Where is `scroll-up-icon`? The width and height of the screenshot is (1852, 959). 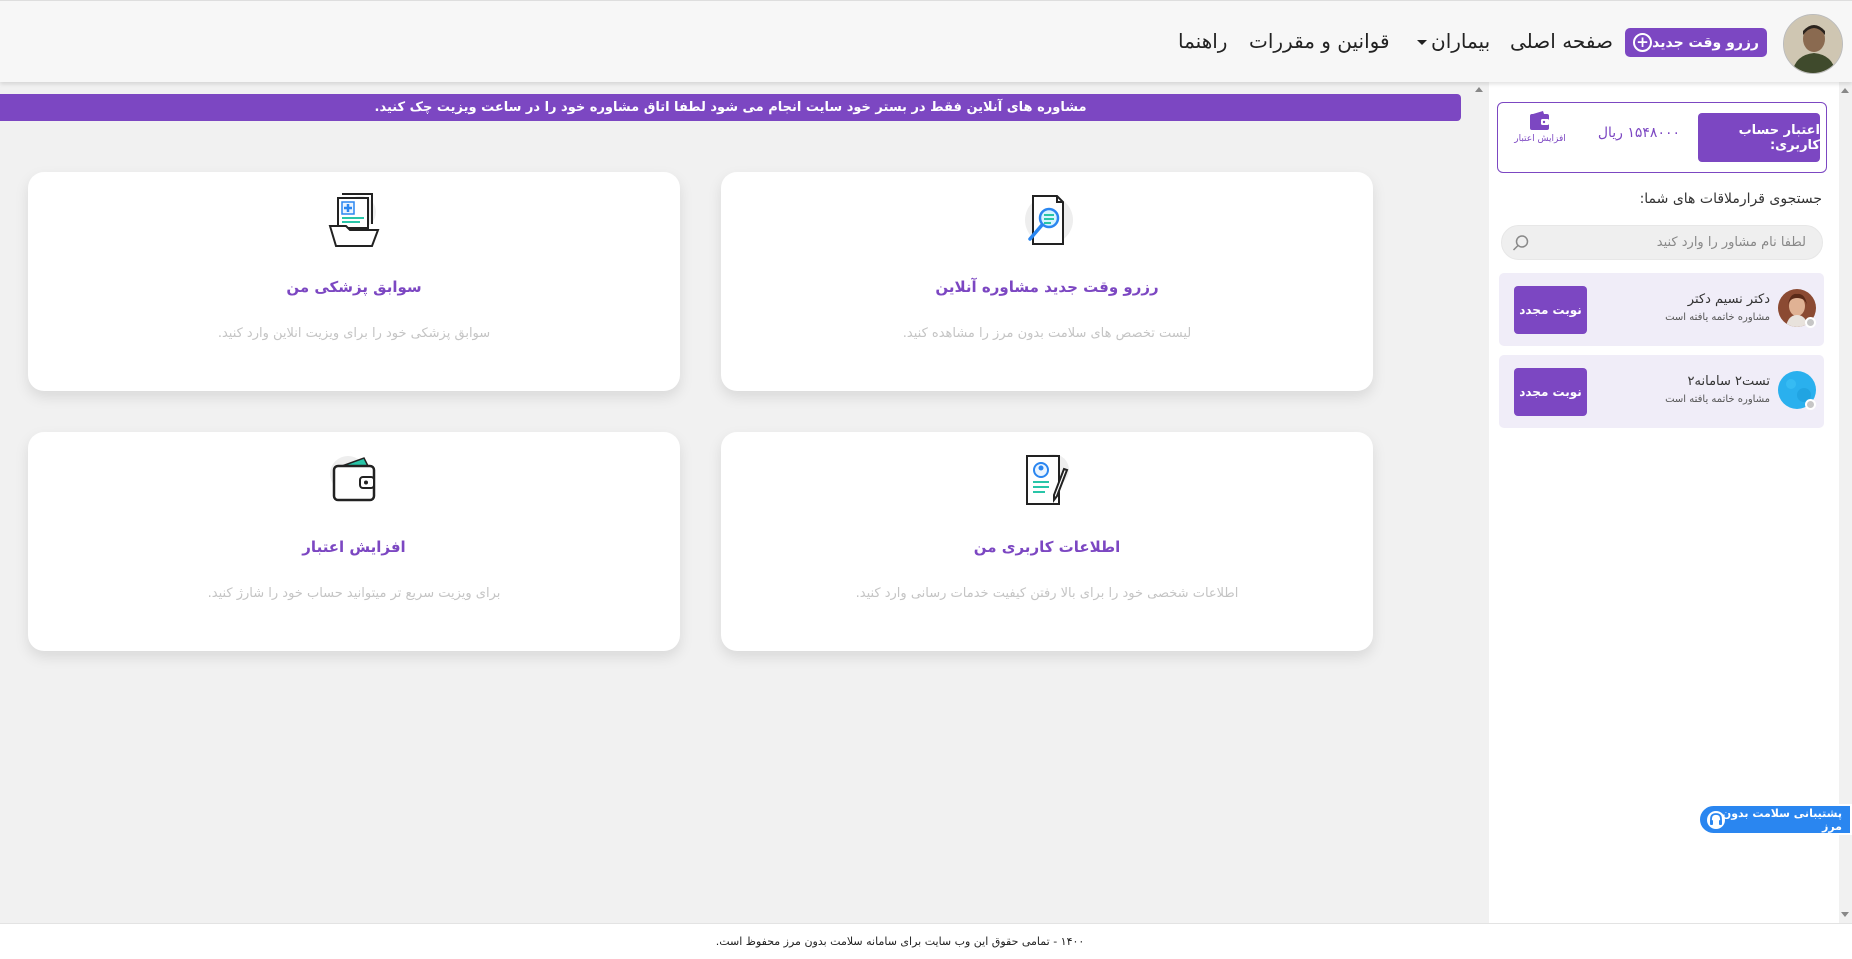
scroll-up-icon is located at coordinates (1845, 90).